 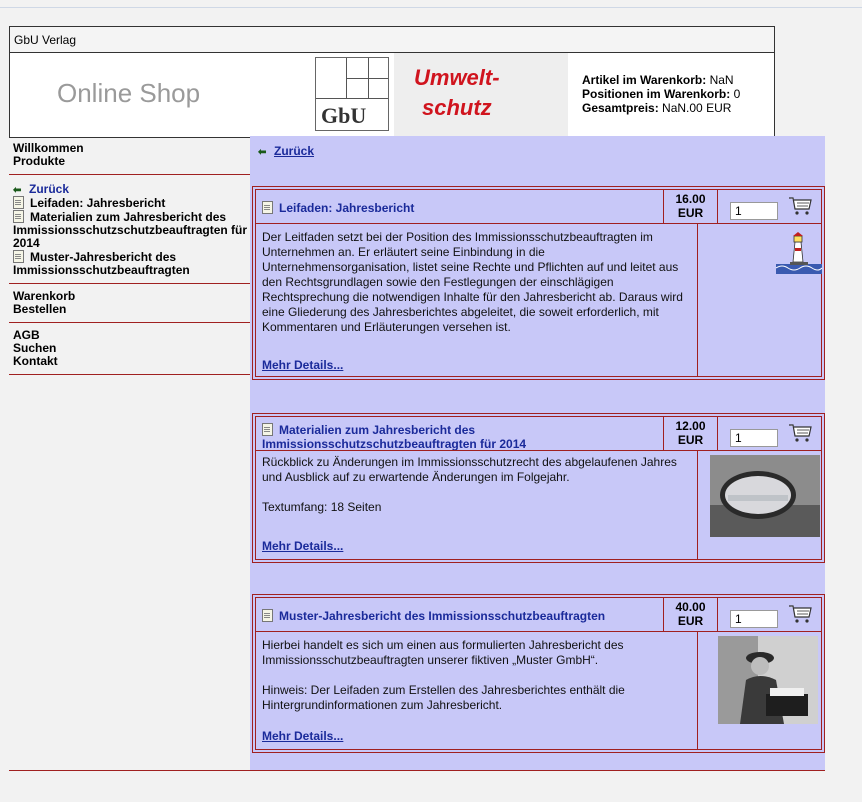 I want to click on logo-text: GbU, so click(x=344, y=115).